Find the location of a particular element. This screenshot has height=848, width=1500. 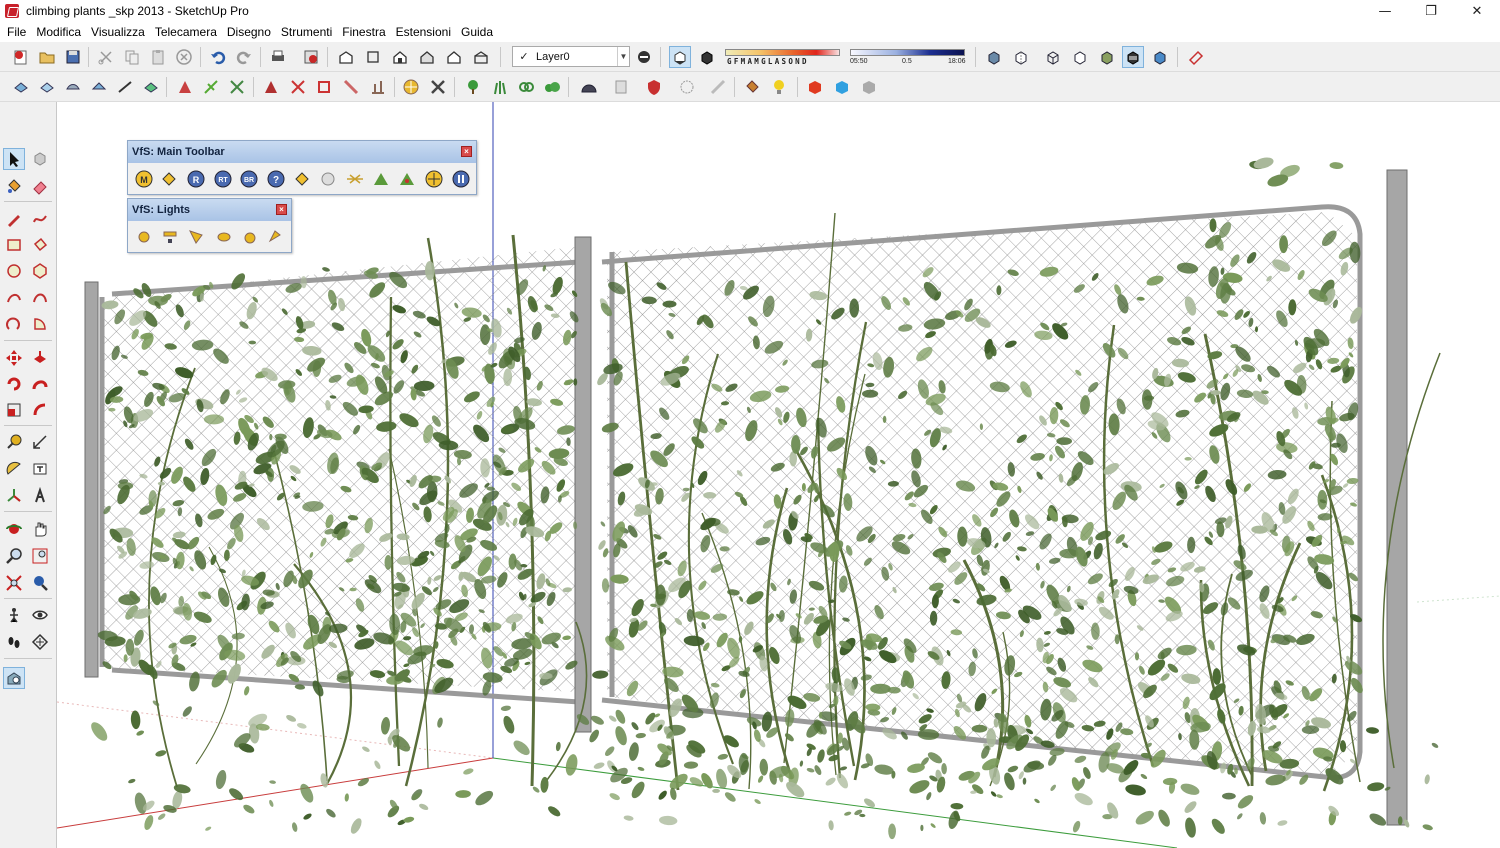

vfs-mesh-button is located at coordinates (407, 179).